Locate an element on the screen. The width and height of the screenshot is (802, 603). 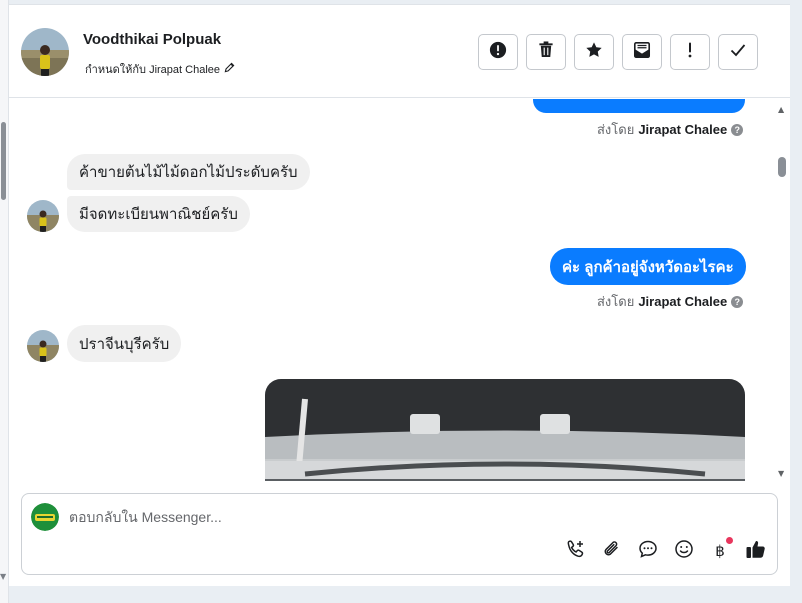
smiley-icon is located at coordinates (684, 551).